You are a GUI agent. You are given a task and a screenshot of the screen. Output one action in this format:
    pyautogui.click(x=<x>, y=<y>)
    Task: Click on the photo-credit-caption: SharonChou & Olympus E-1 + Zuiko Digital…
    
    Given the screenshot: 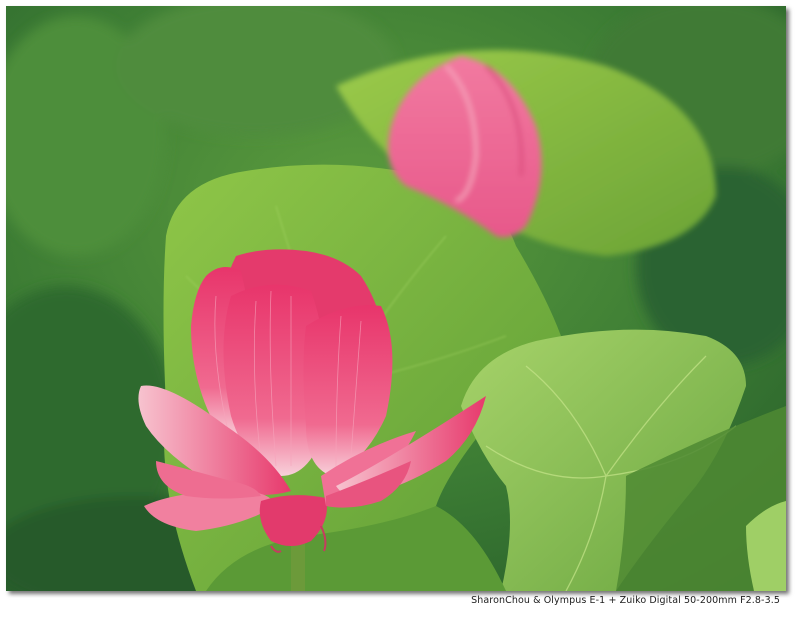 What is the action you would take?
    pyautogui.click(x=625, y=600)
    